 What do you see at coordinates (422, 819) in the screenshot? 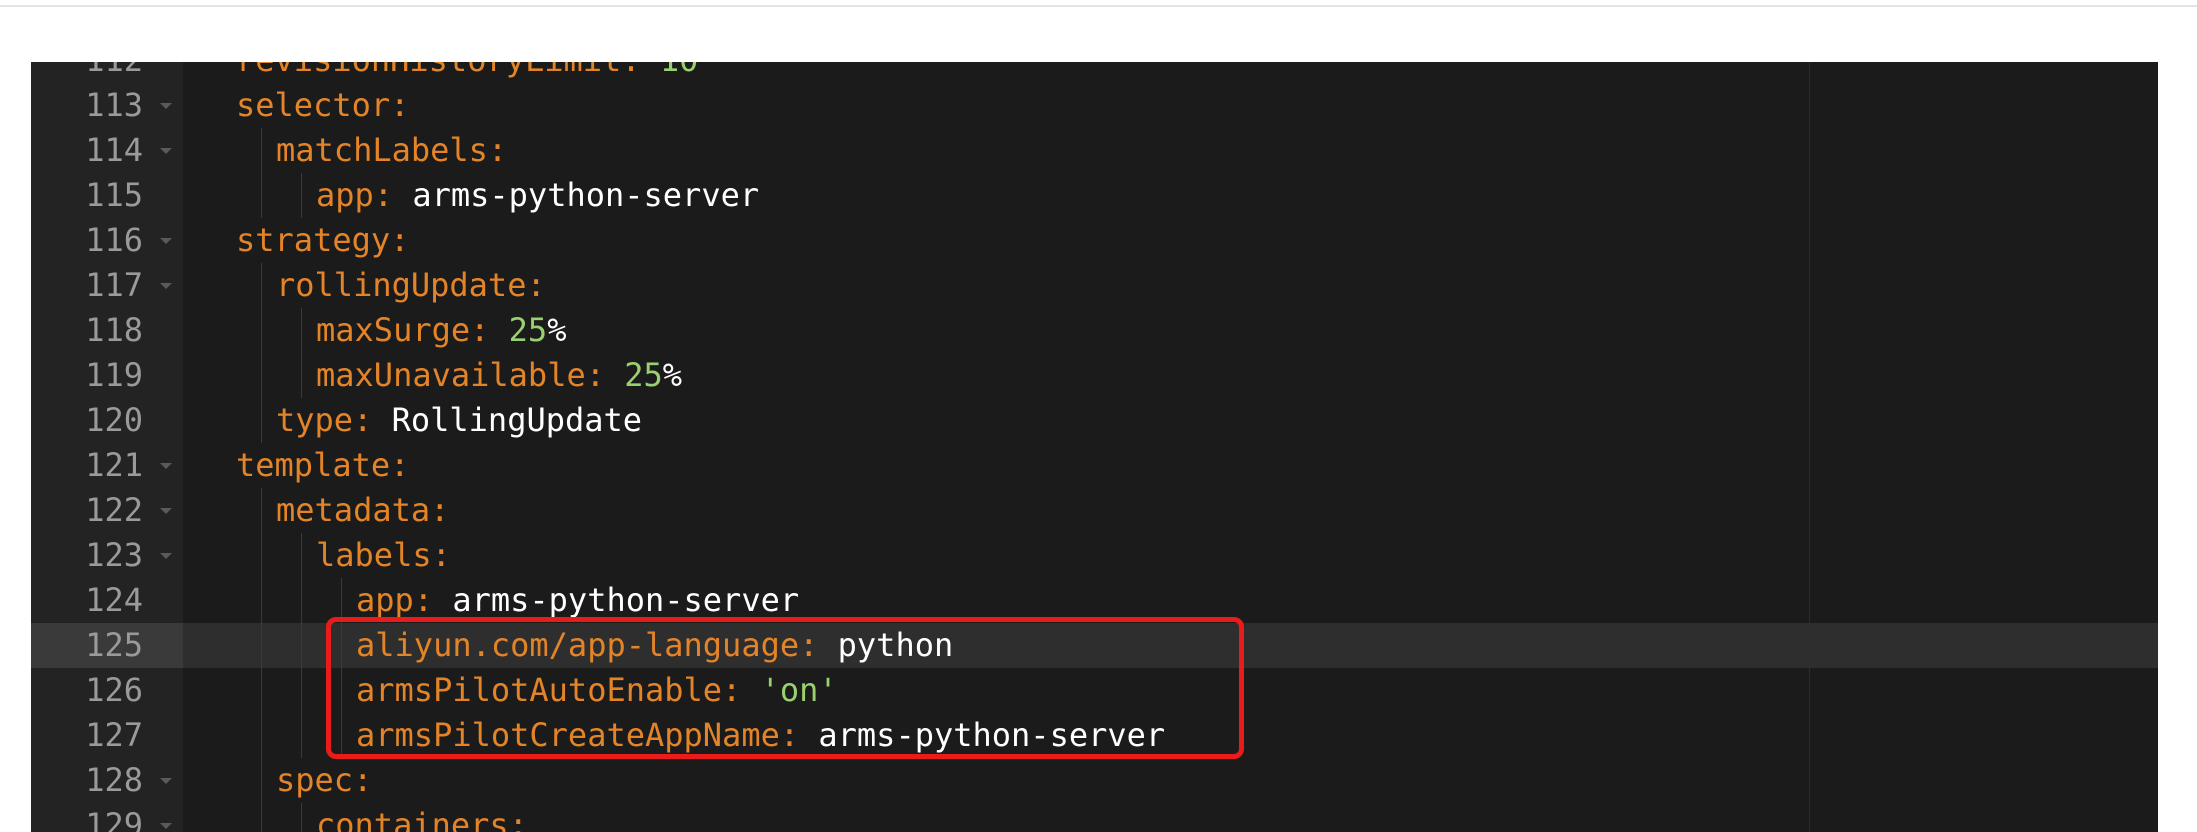
I see `yaml-key: containers:` at bounding box center [422, 819].